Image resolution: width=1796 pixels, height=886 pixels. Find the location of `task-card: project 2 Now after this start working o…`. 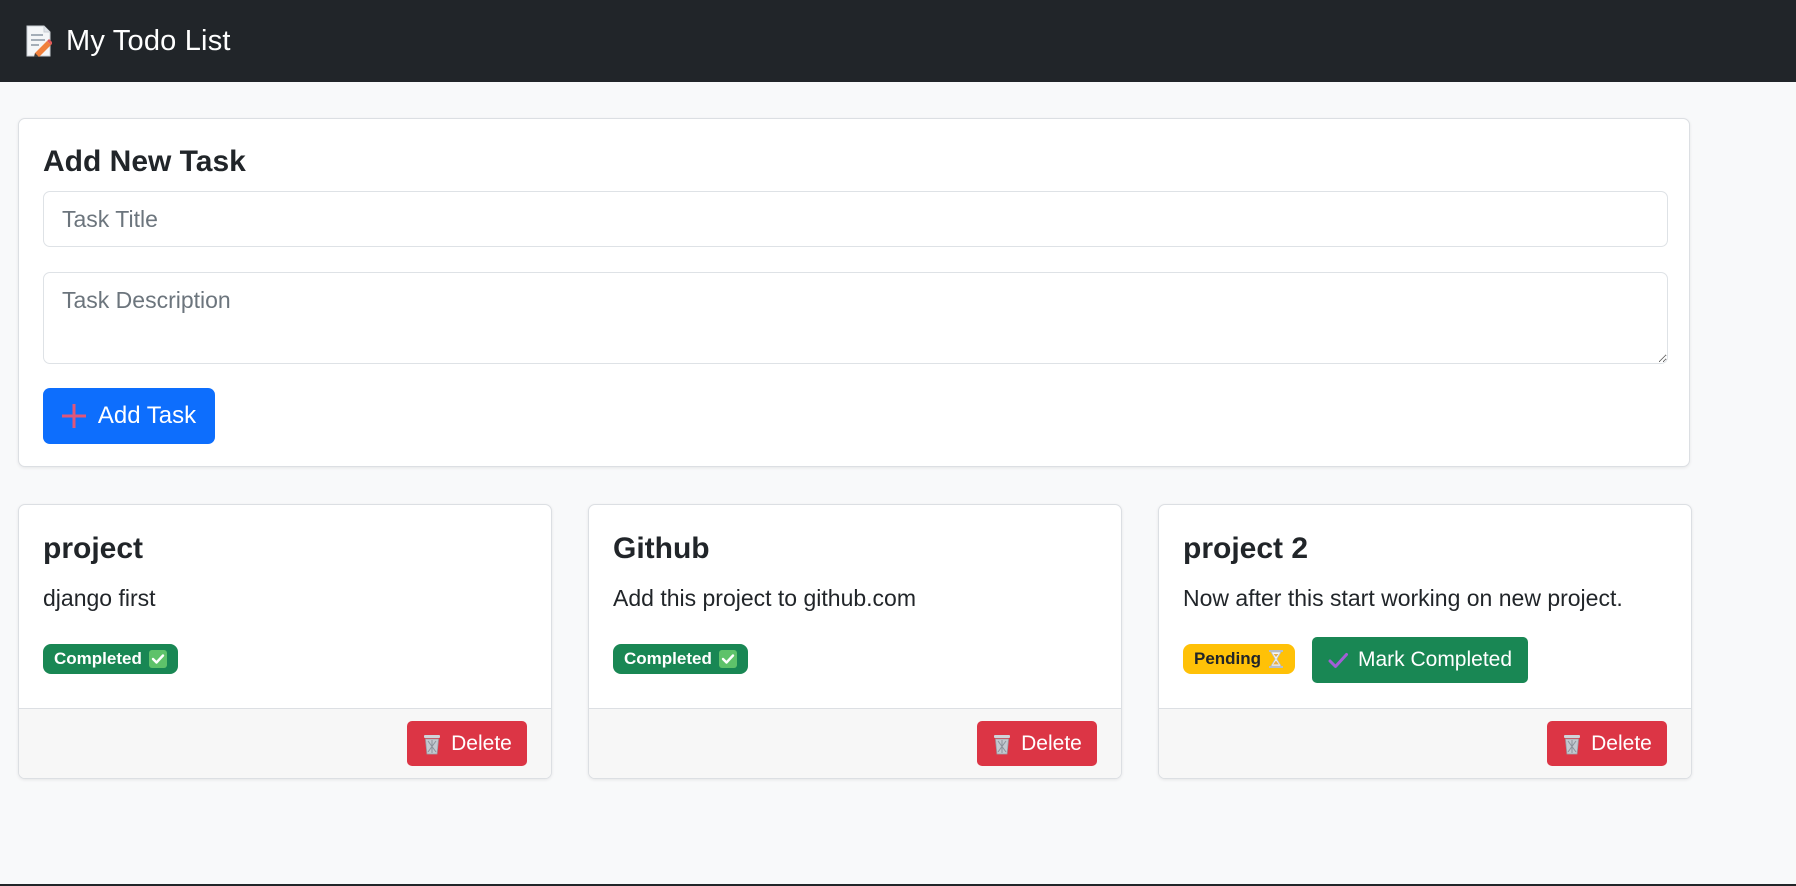

task-card: project 2 Now after this start working o… is located at coordinates (1425, 641).